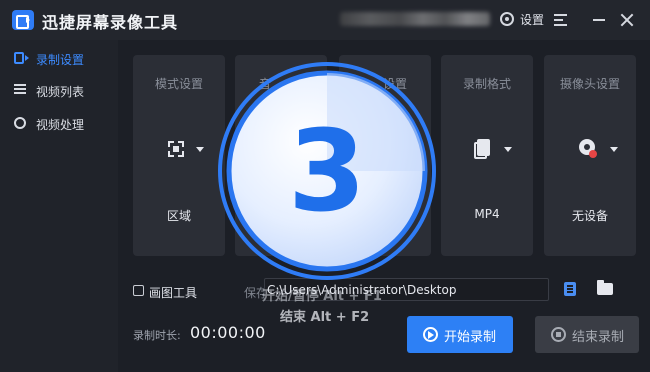 The image size is (650, 372). I want to click on card-title: 摄像头设置, so click(589, 84).